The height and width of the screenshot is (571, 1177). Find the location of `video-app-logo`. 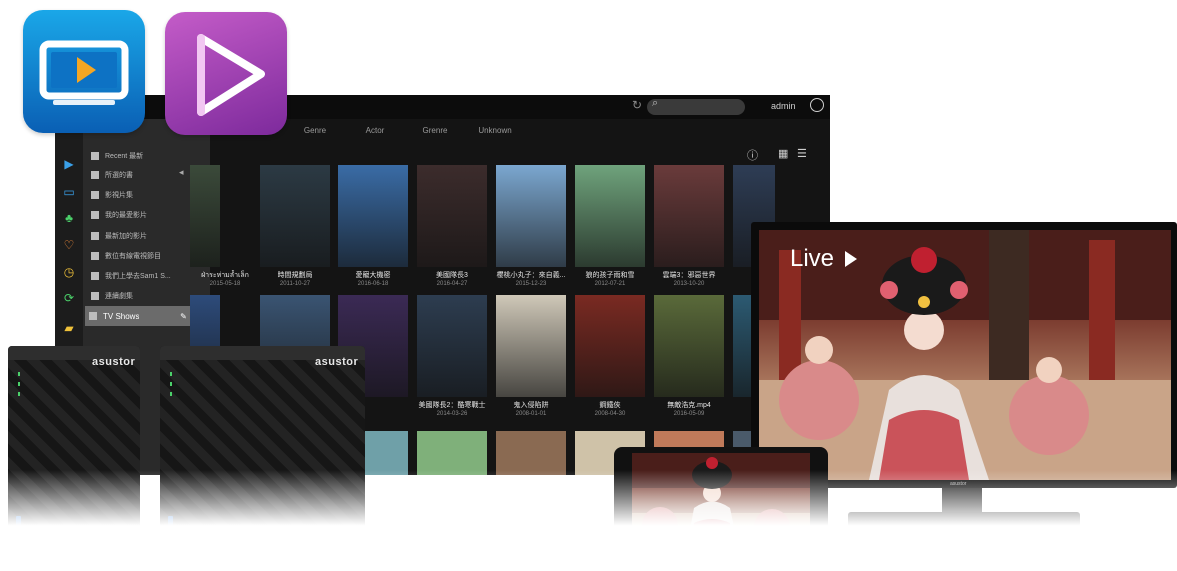

video-app-logo is located at coordinates (84, 71).